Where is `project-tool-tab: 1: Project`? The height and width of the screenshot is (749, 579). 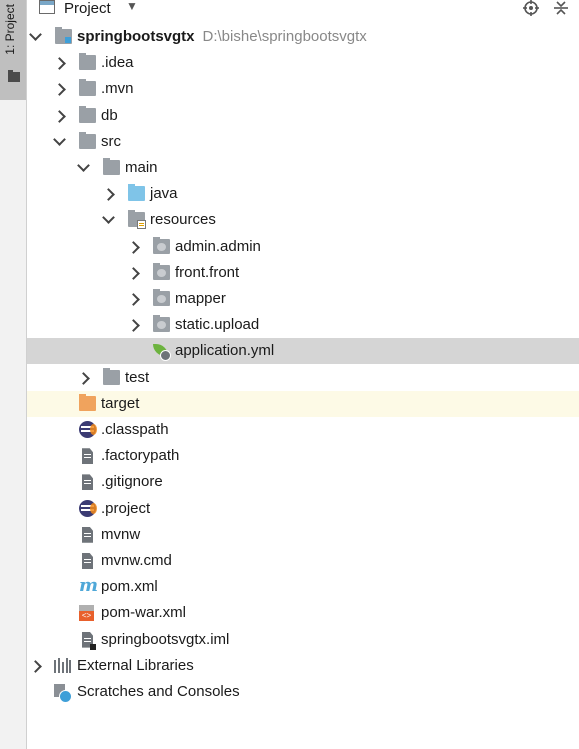
project-tool-tab: 1: Project is located at coordinates (13, 50).